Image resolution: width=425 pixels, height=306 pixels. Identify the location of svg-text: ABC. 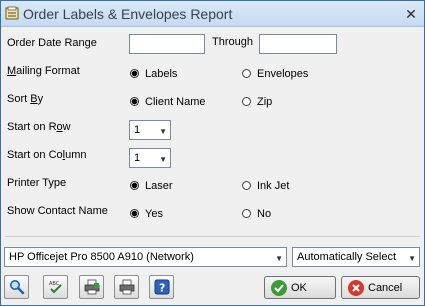
(54, 284).